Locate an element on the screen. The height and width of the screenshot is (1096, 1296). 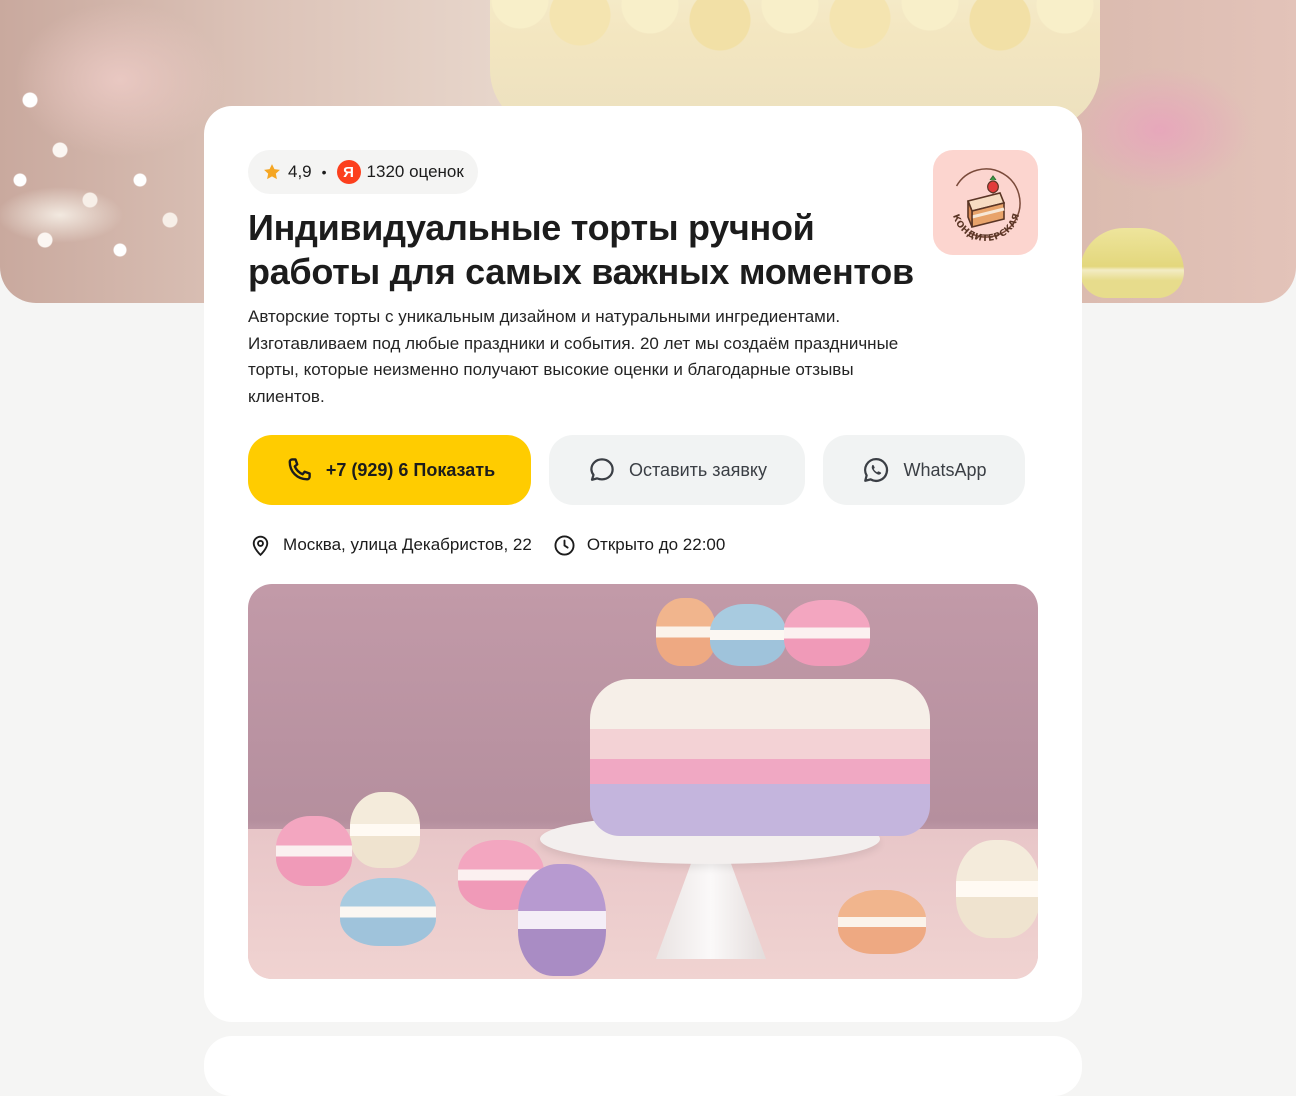
yandex-icon: Я is located at coordinates (348, 172).